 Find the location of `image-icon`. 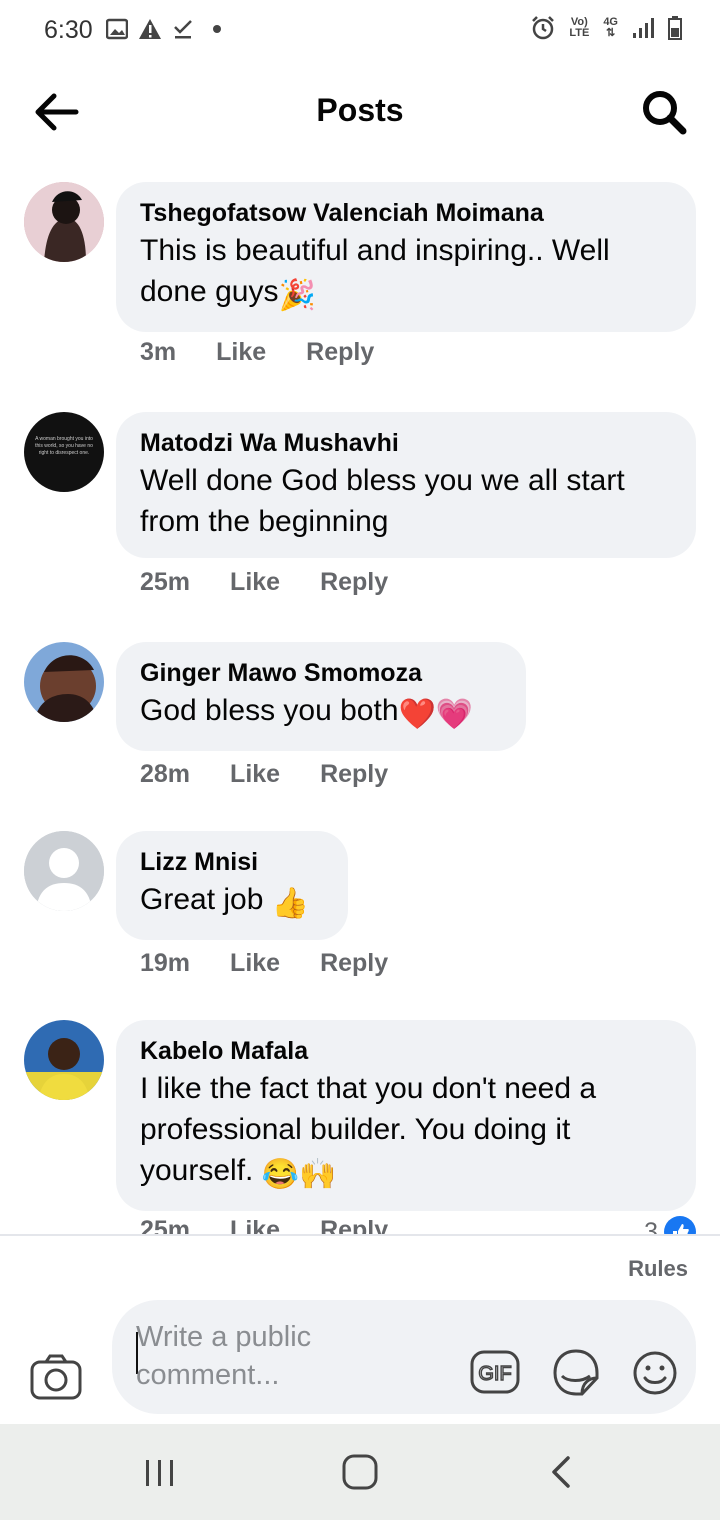

image-icon is located at coordinates (117, 29).